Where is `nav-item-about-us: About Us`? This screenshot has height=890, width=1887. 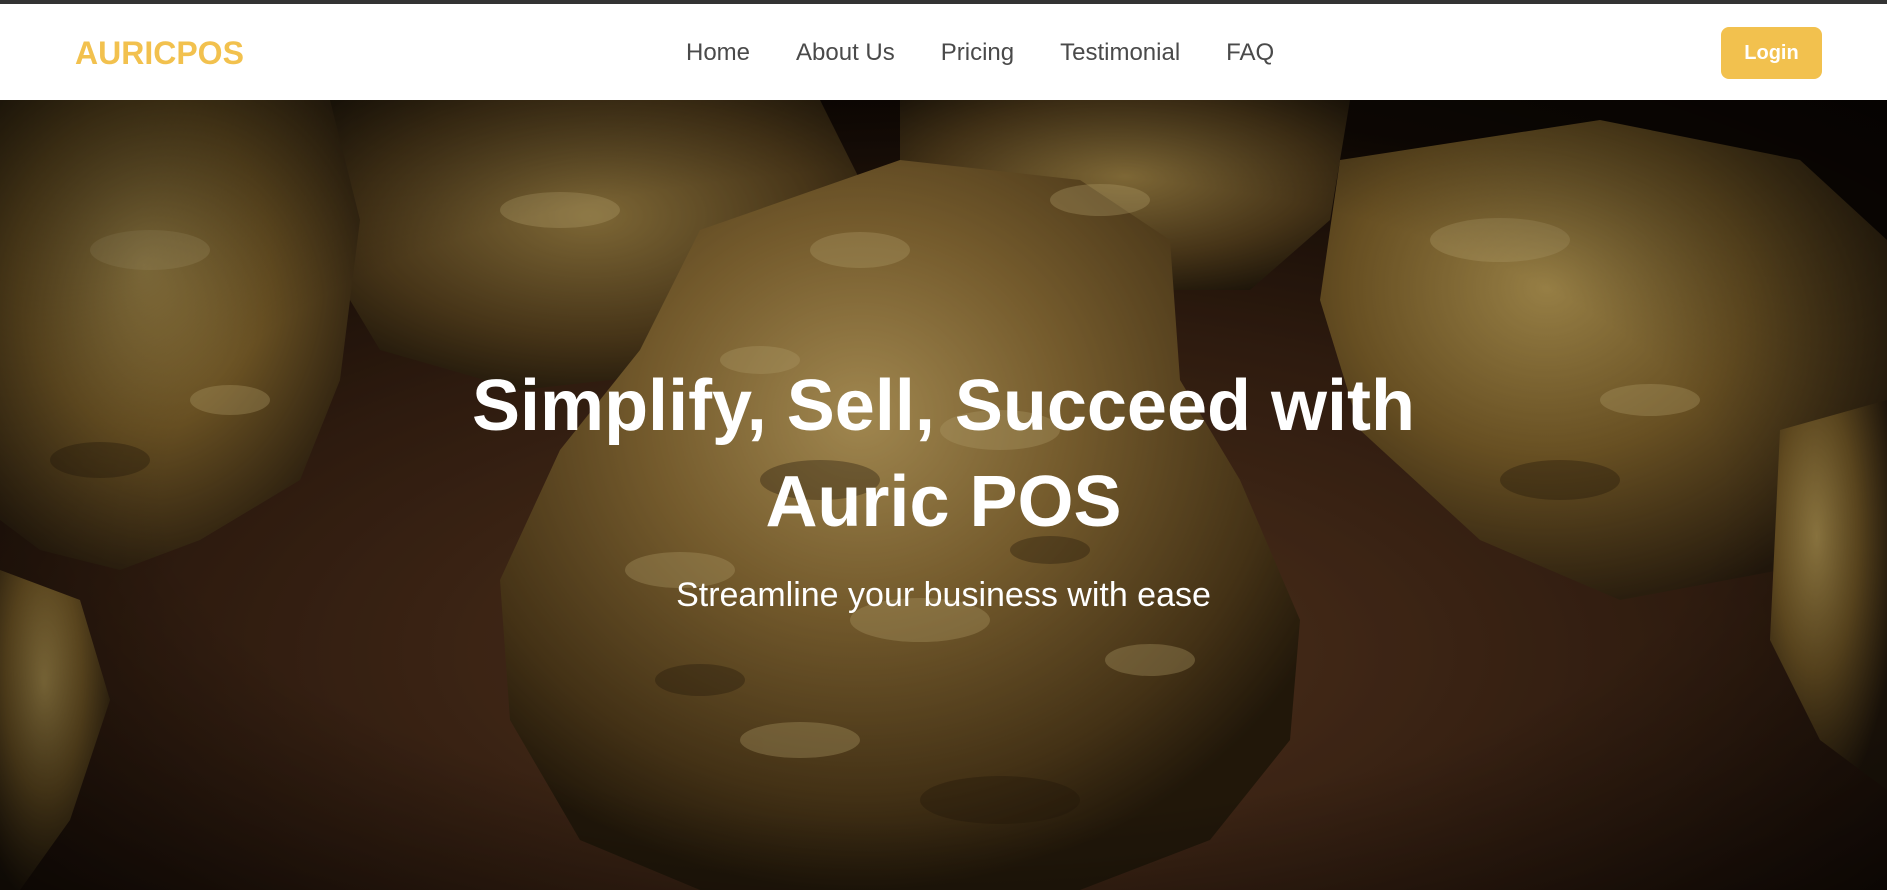 nav-item-about-us: About Us is located at coordinates (845, 53).